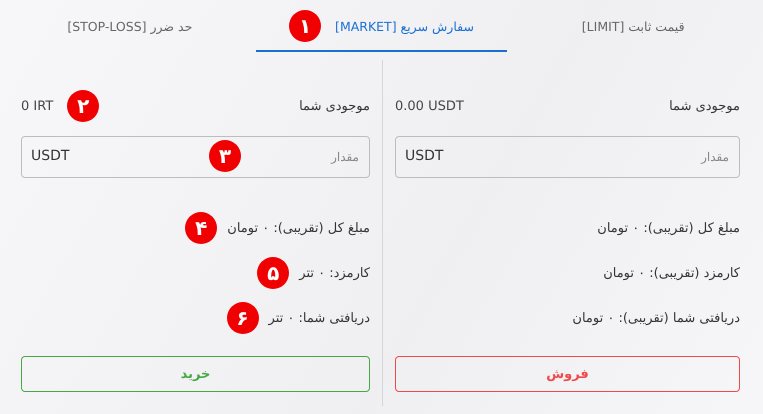 This screenshot has width=763, height=414. I want to click on buy-button: خرید, so click(195, 374).